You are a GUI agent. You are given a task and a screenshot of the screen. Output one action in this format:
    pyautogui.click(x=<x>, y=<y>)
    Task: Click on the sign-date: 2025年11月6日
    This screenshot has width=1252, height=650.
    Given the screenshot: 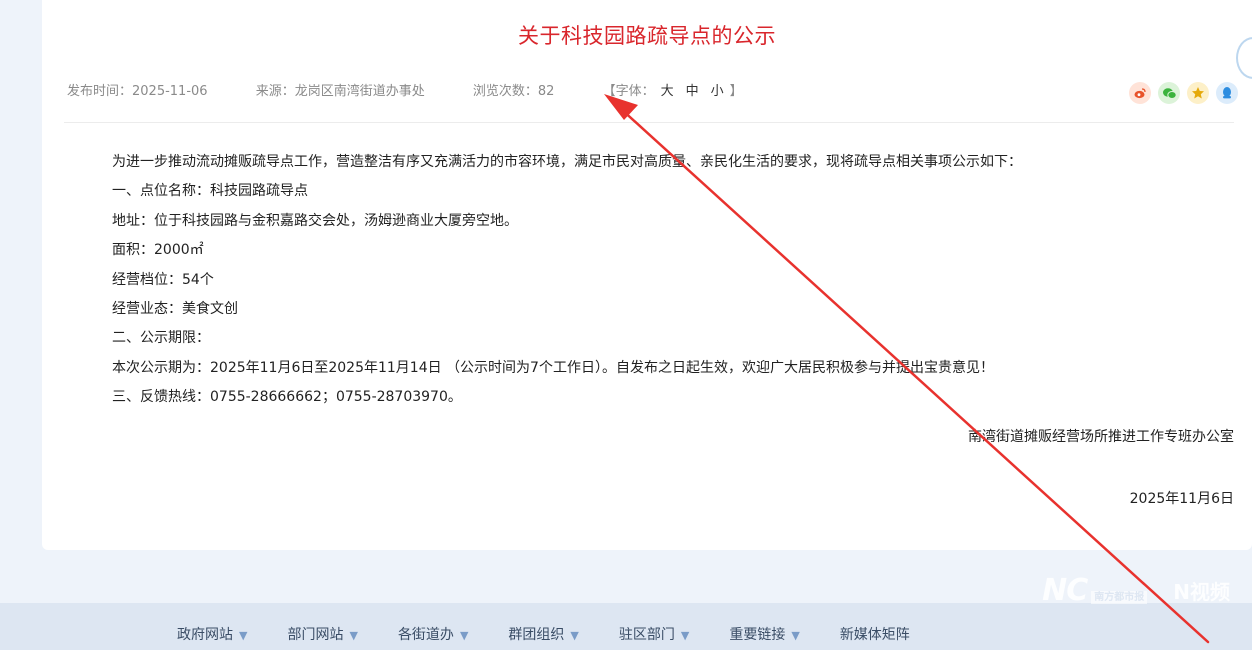 What is the action you would take?
    pyautogui.click(x=1181, y=499)
    